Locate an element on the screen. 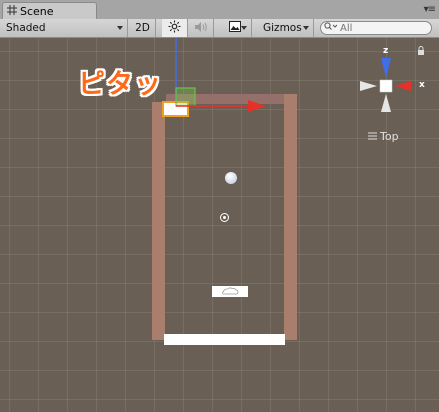 This screenshot has width=439, height=412. scene-toolbar: Shaded 2D Gizmos is located at coordinates (219, 28).